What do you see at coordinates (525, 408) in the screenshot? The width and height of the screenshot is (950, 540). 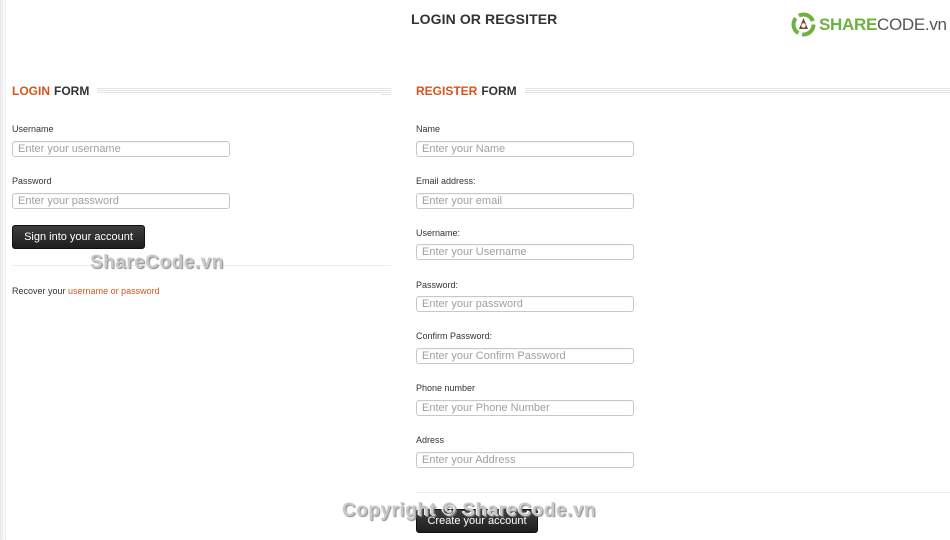 I see `register-phone-input` at bounding box center [525, 408].